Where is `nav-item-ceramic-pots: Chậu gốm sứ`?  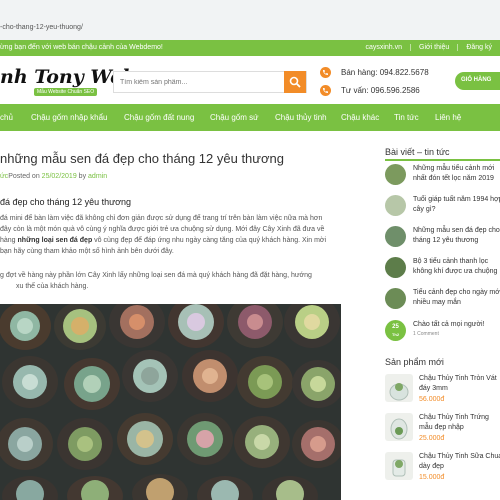 nav-item-ceramic-pots: Chậu gốm sứ is located at coordinates (234, 117).